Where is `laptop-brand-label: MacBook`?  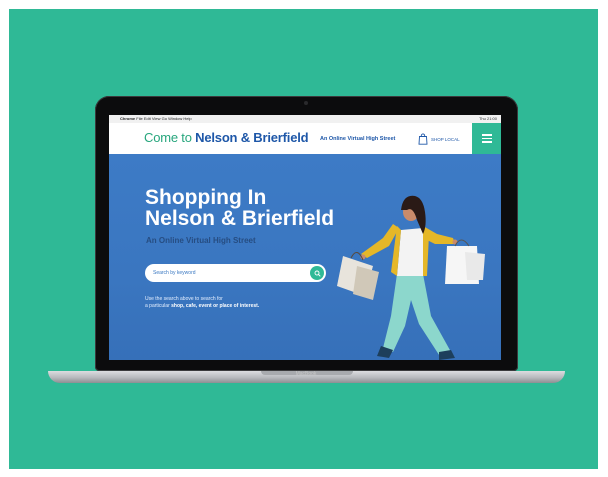 laptop-brand-label: MacBook is located at coordinates (306, 374).